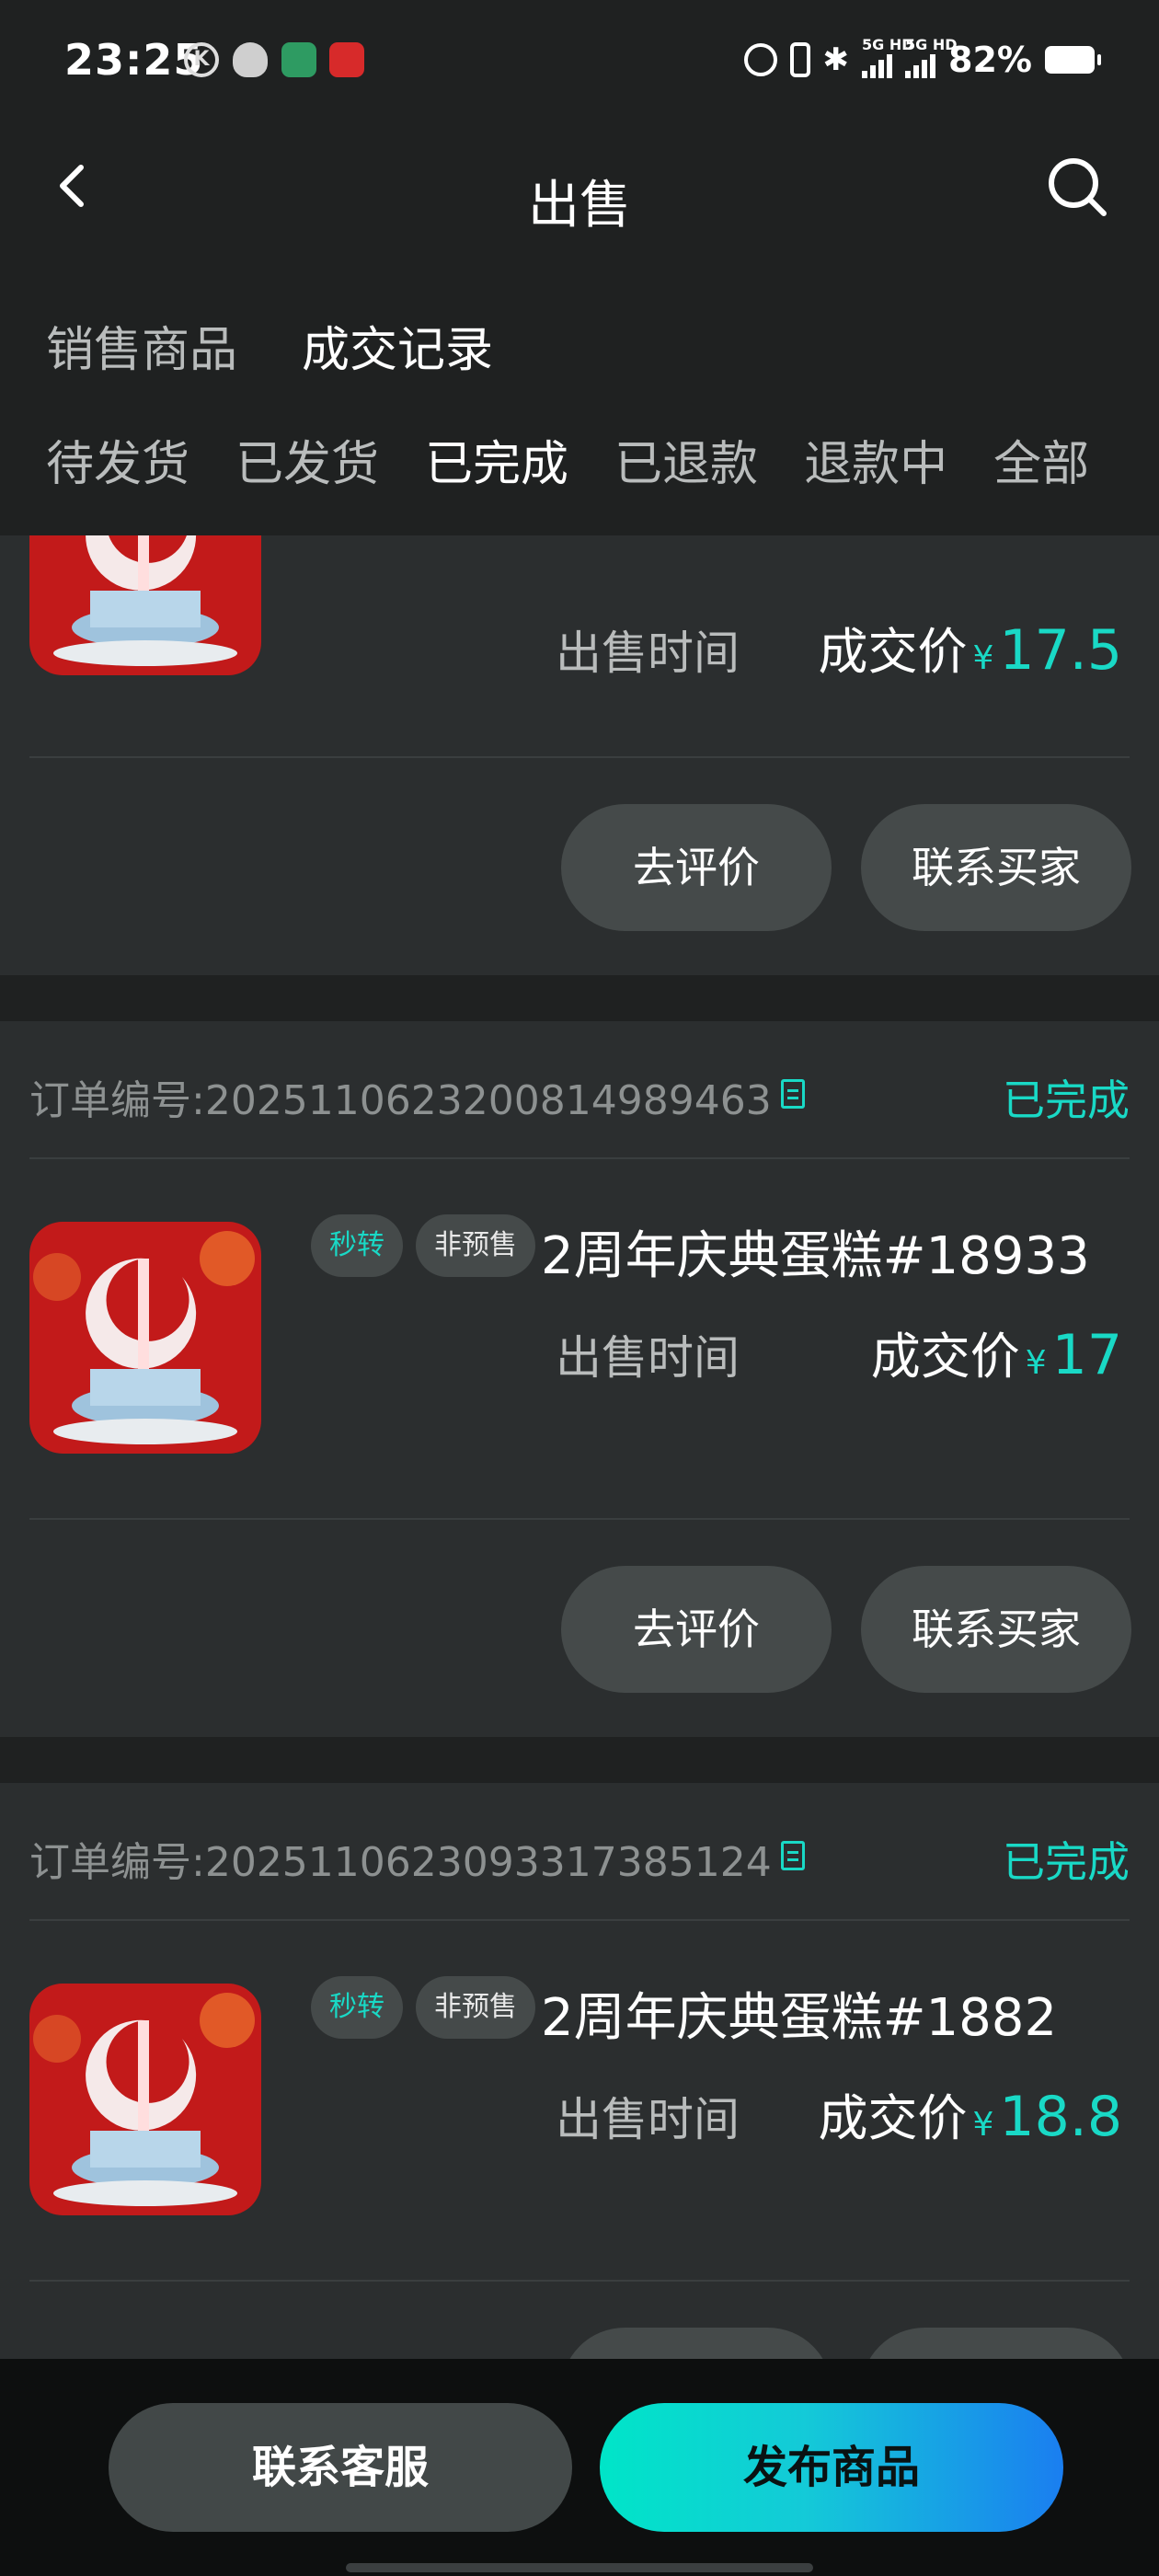 The height and width of the screenshot is (2576, 1159). What do you see at coordinates (579, 206) in the screenshot?
I see `page-title: 出售` at bounding box center [579, 206].